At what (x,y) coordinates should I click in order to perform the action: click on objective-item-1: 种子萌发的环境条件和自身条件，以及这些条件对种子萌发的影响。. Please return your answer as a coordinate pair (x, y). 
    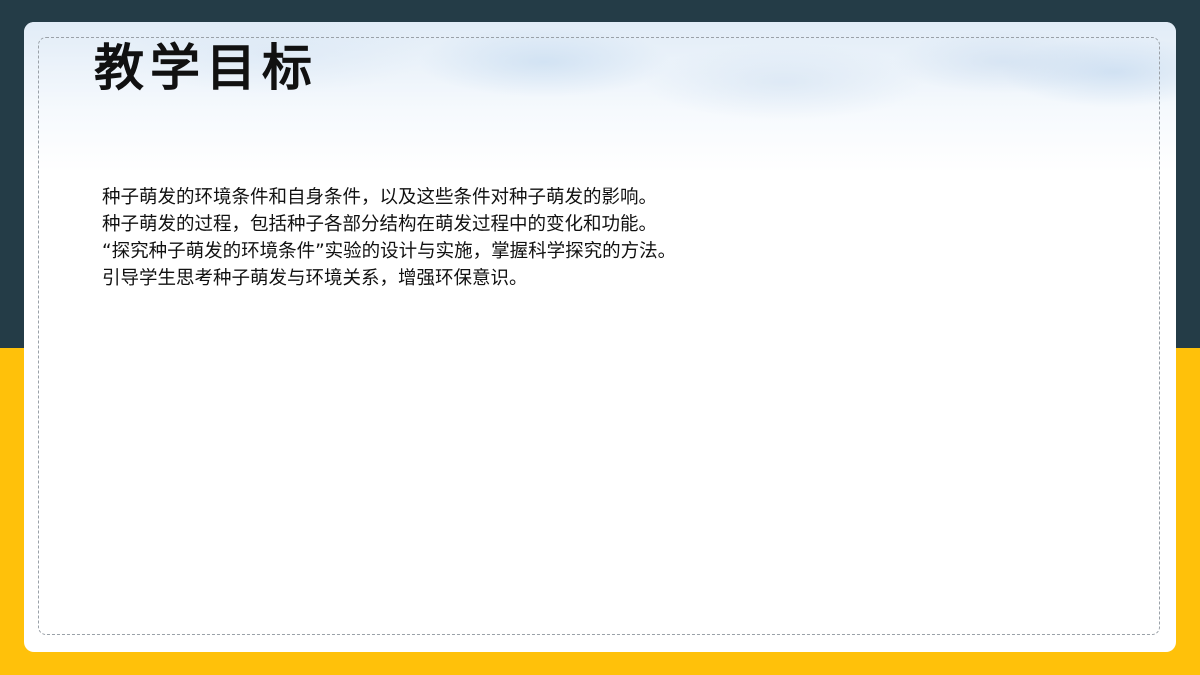
    Looking at the image, I should click on (380, 197).